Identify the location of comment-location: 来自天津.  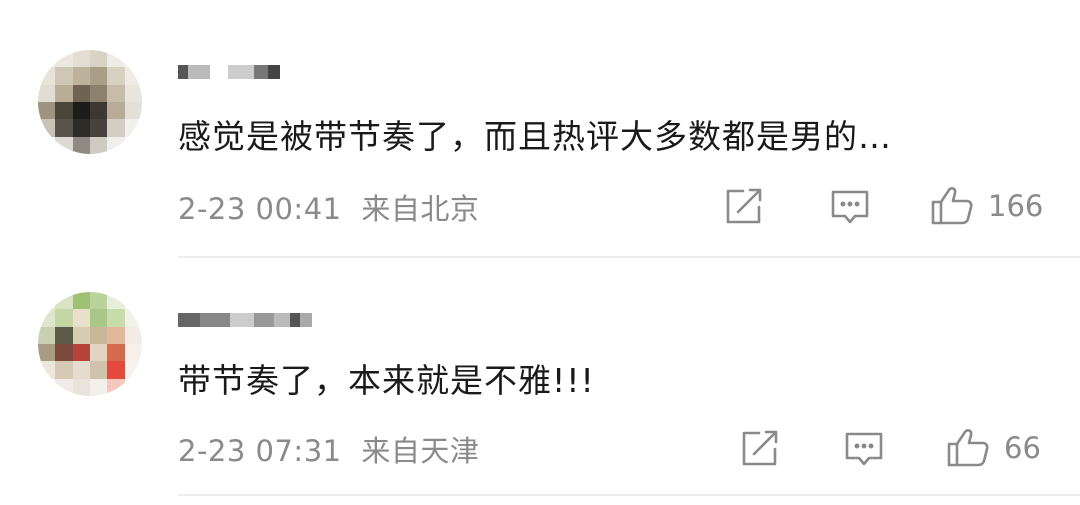
(420, 451).